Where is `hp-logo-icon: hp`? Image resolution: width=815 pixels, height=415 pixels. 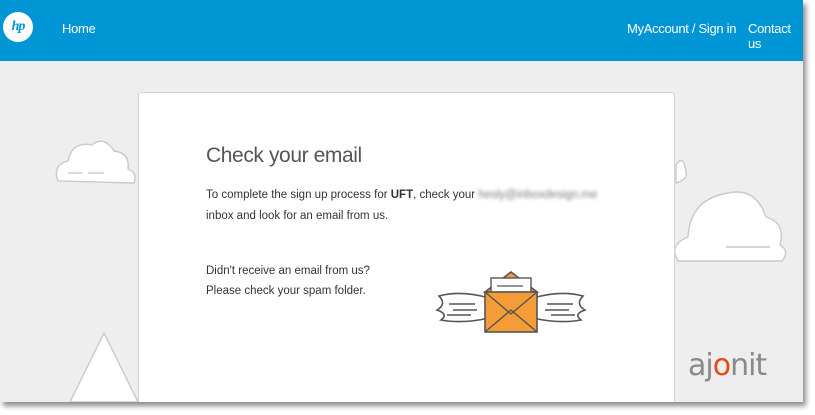 hp-logo-icon: hp is located at coordinates (18, 27).